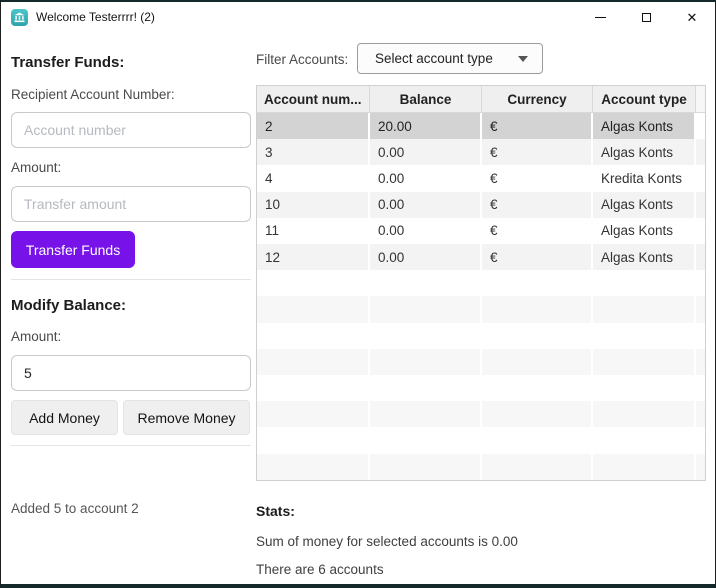  I want to click on bank-icon, so click(19, 17).